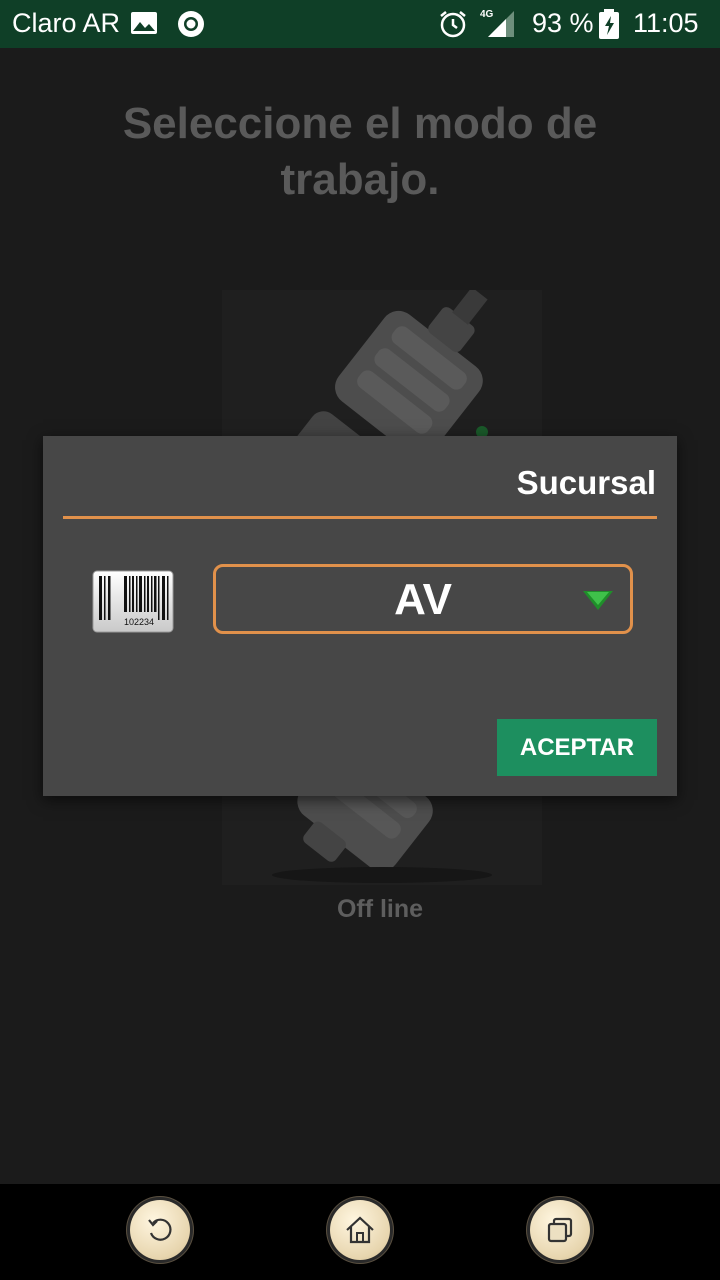 This screenshot has width=720, height=1280. I want to click on back-button, so click(160, 1230).